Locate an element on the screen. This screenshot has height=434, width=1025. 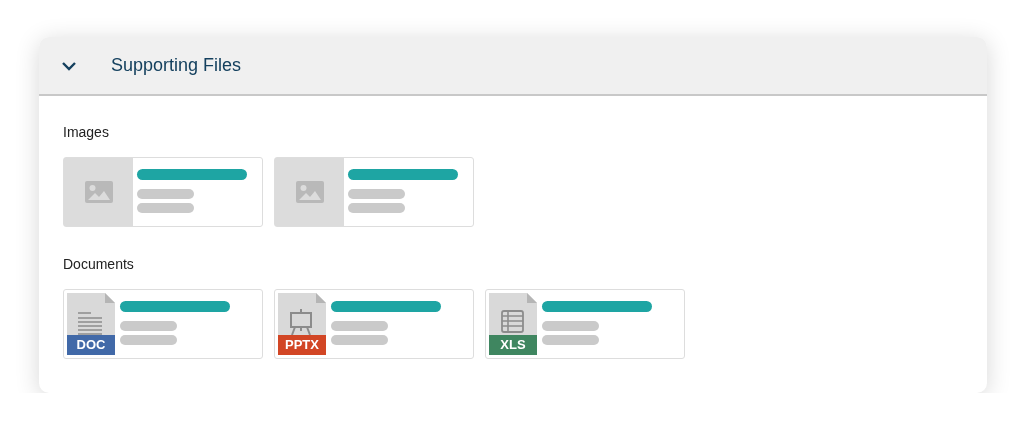
file-type-badge: DOC is located at coordinates (91, 345).